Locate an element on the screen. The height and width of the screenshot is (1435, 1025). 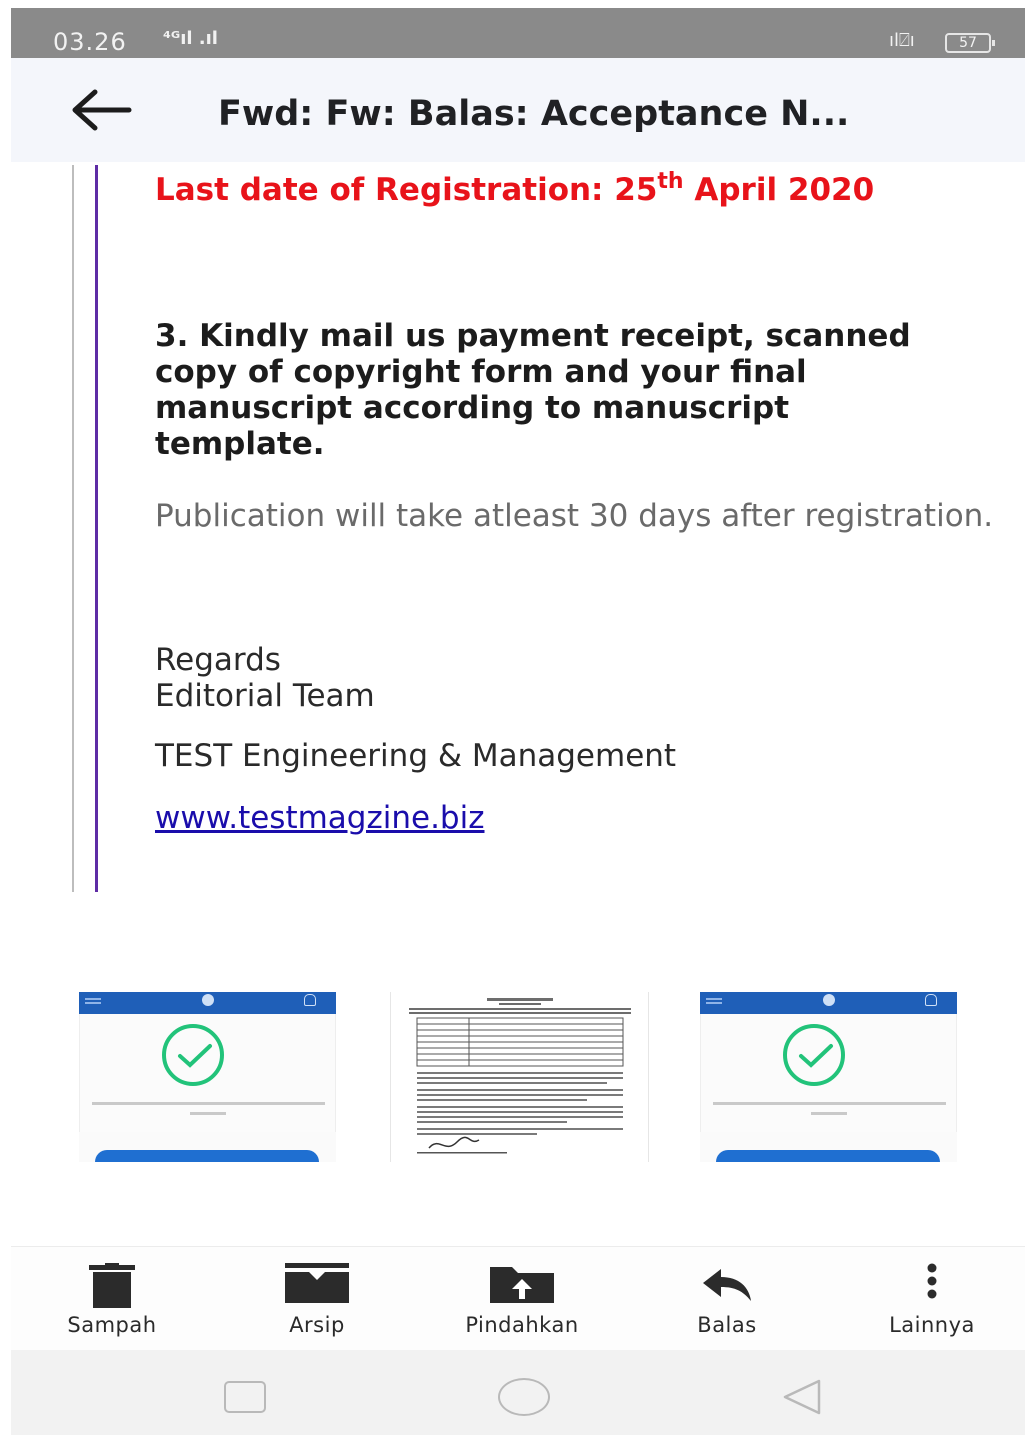
archive-icon is located at coordinates (317, 1283).